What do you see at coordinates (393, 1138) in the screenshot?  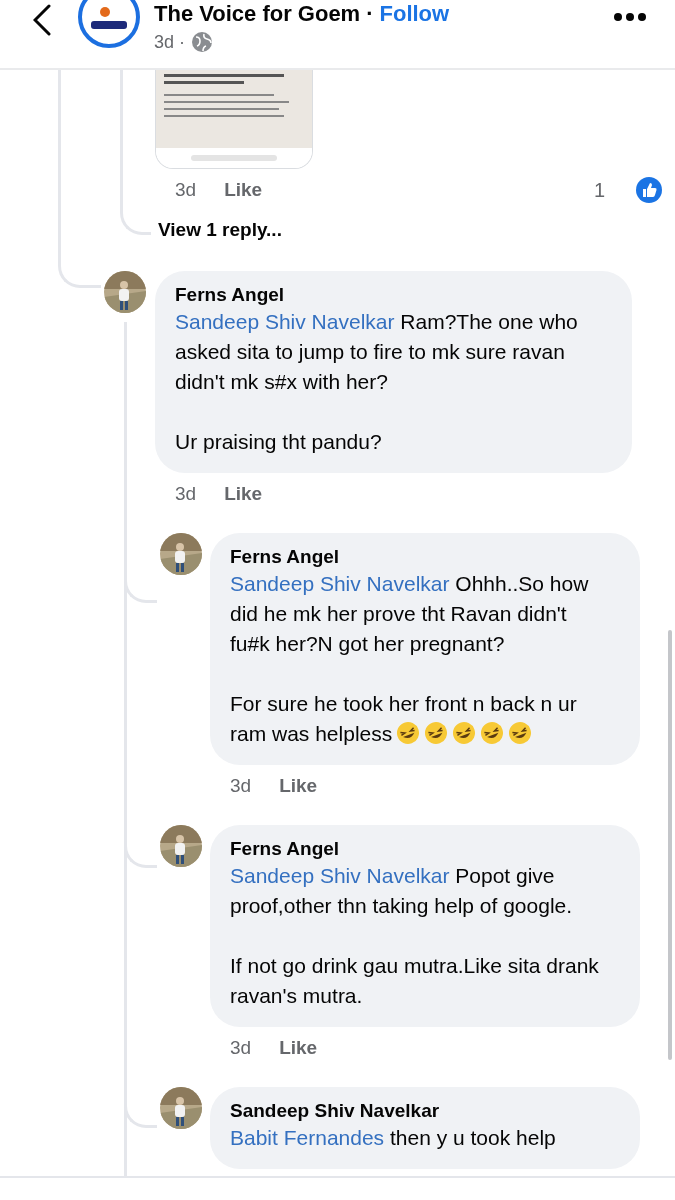 I see `comment-text: Babit Fernandes then y u took help` at bounding box center [393, 1138].